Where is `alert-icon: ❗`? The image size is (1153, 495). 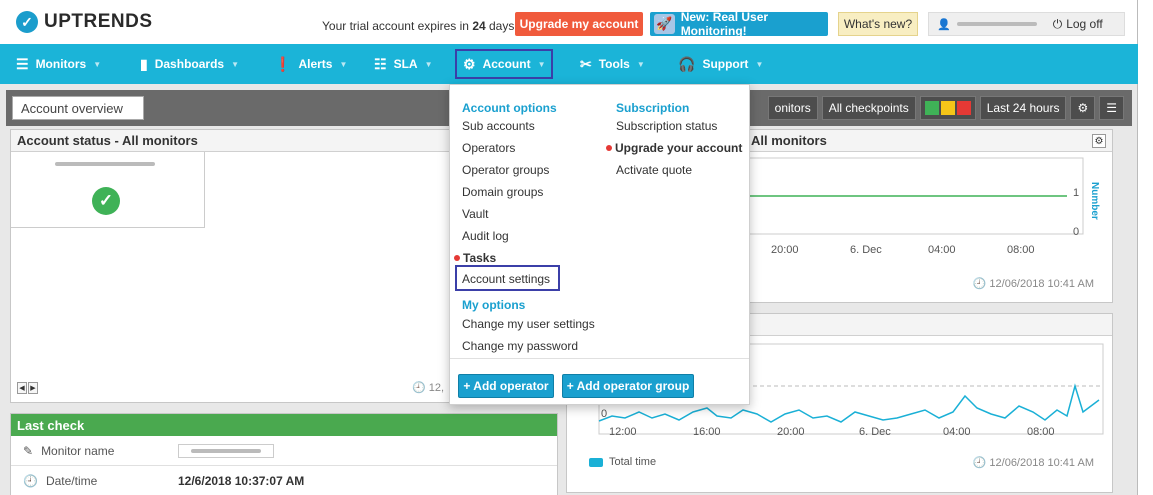 alert-icon: ❗ is located at coordinates (283, 63).